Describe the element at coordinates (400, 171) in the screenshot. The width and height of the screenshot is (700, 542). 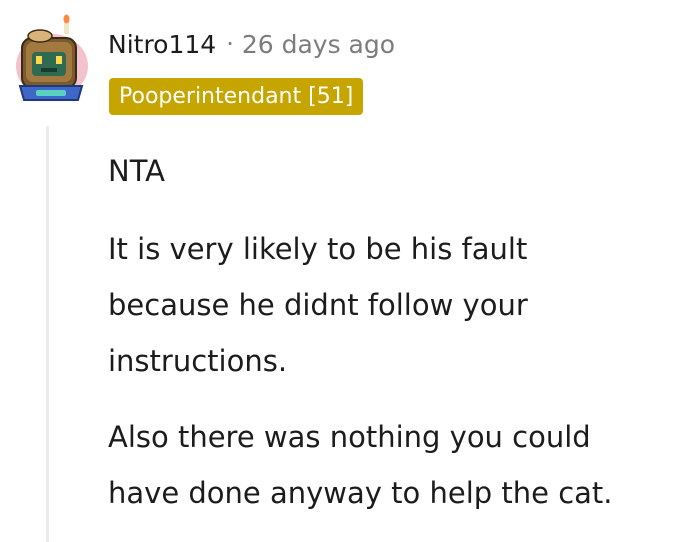
I see `comment-paragraph: NTA` at that location.